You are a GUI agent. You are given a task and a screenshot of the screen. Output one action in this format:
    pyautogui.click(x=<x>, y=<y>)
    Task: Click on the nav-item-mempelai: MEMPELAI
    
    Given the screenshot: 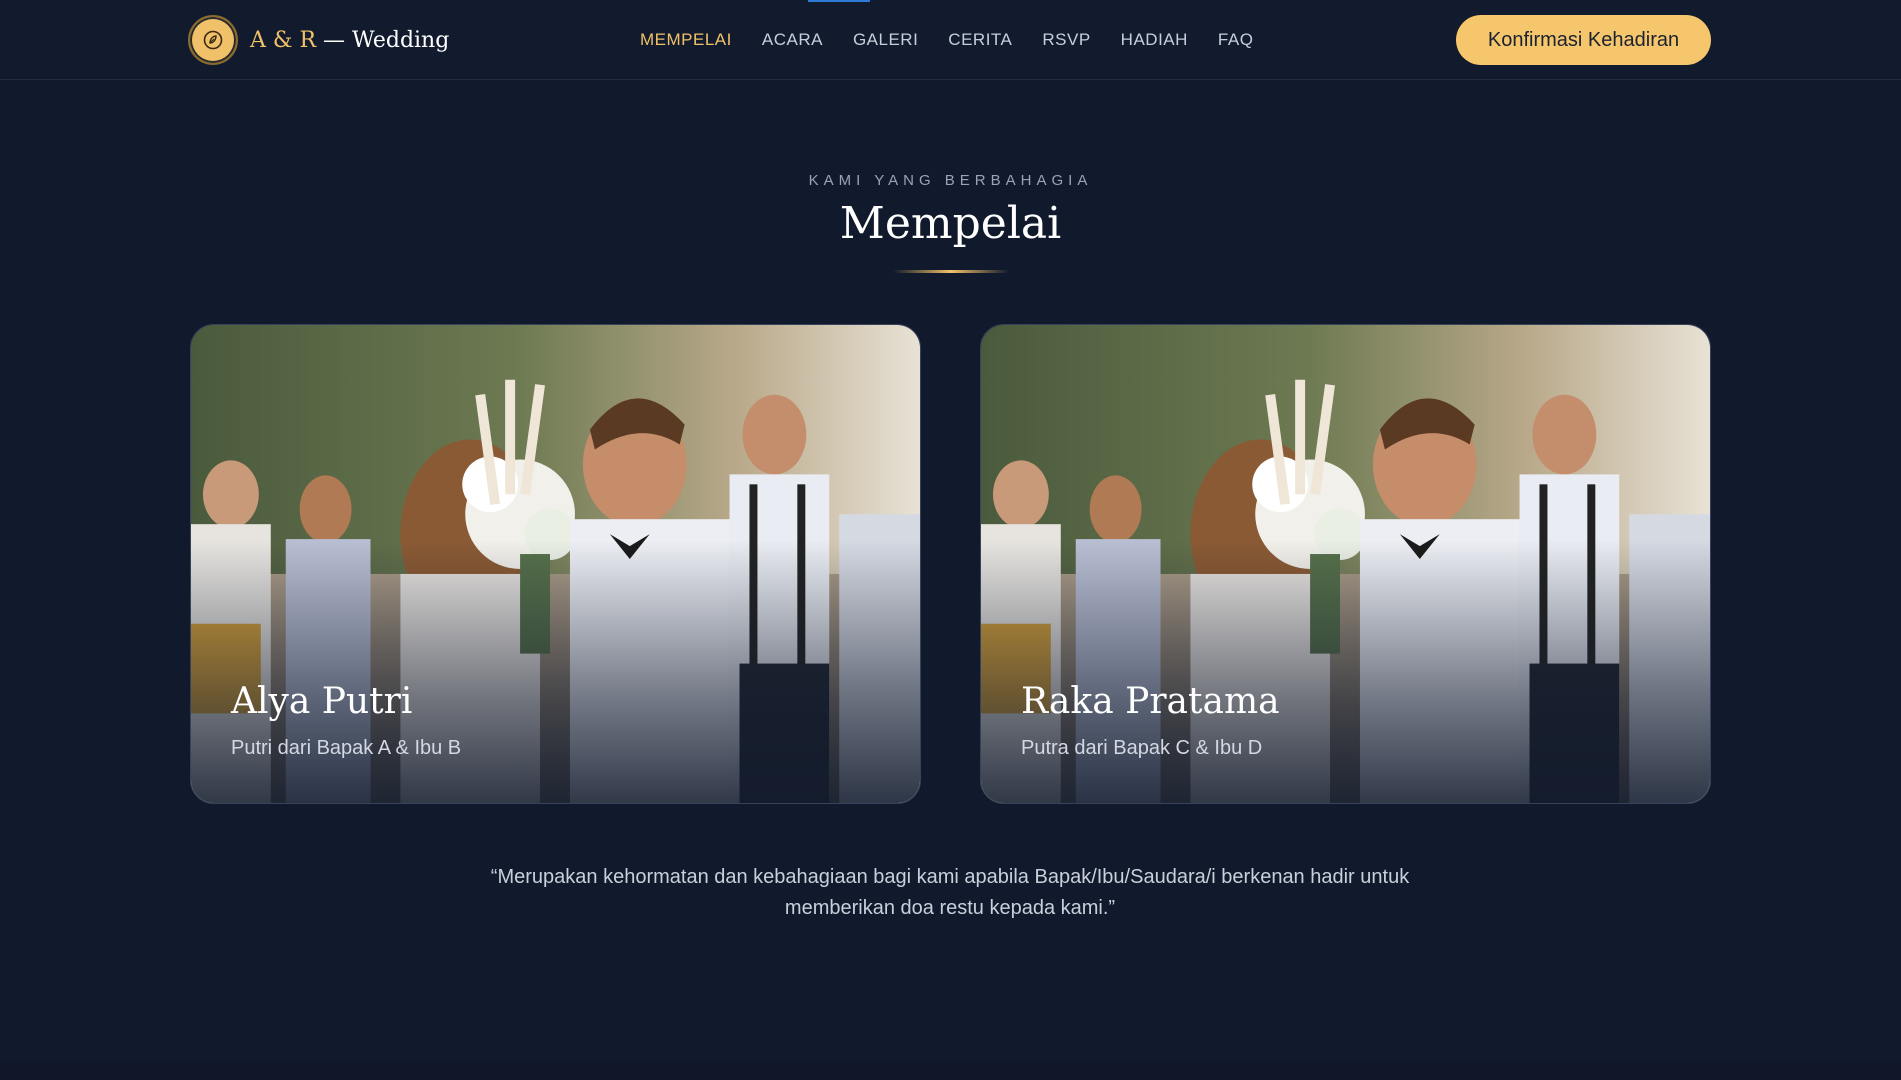 What is the action you would take?
    pyautogui.click(x=686, y=40)
    